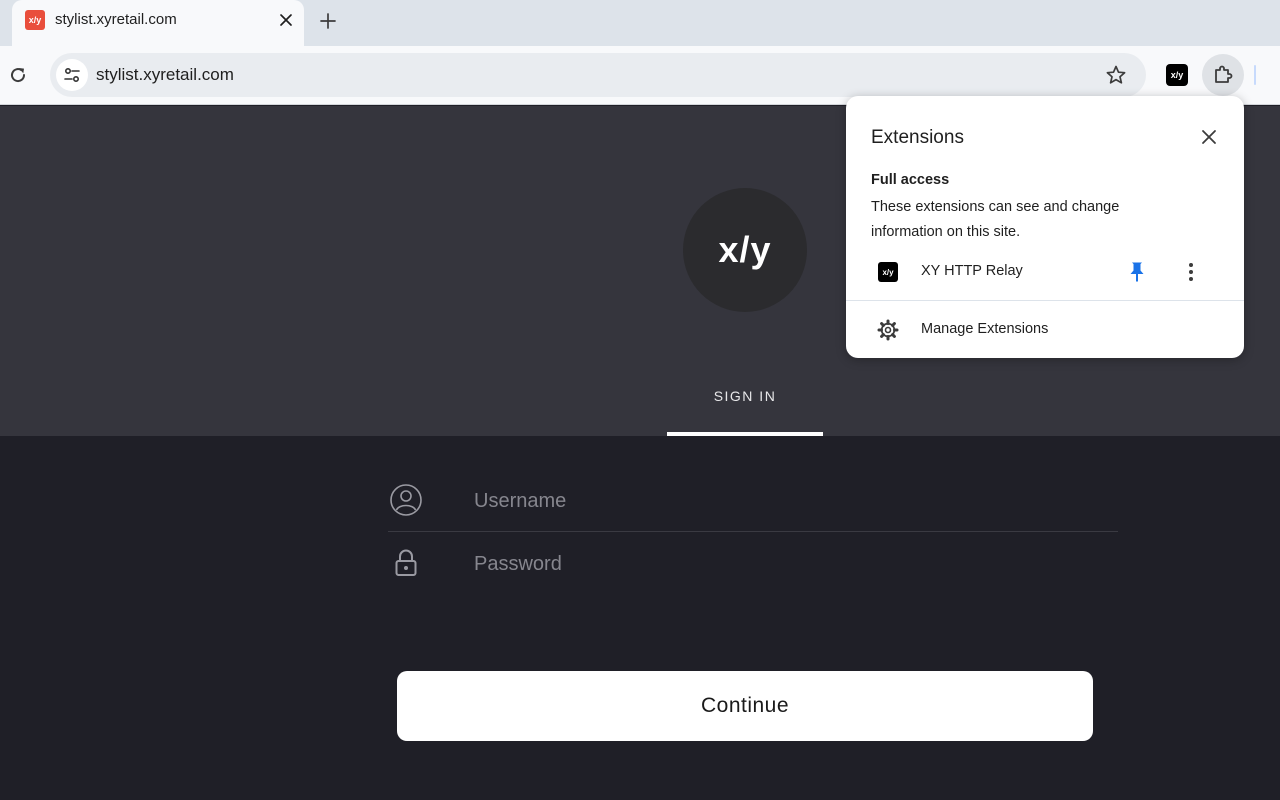 The width and height of the screenshot is (1280, 800). I want to click on pin-button, so click(1137, 272).